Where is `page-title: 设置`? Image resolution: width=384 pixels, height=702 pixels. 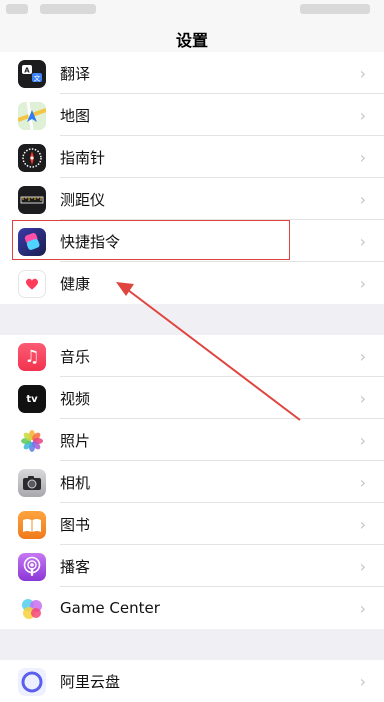 page-title: 设置 is located at coordinates (191, 40).